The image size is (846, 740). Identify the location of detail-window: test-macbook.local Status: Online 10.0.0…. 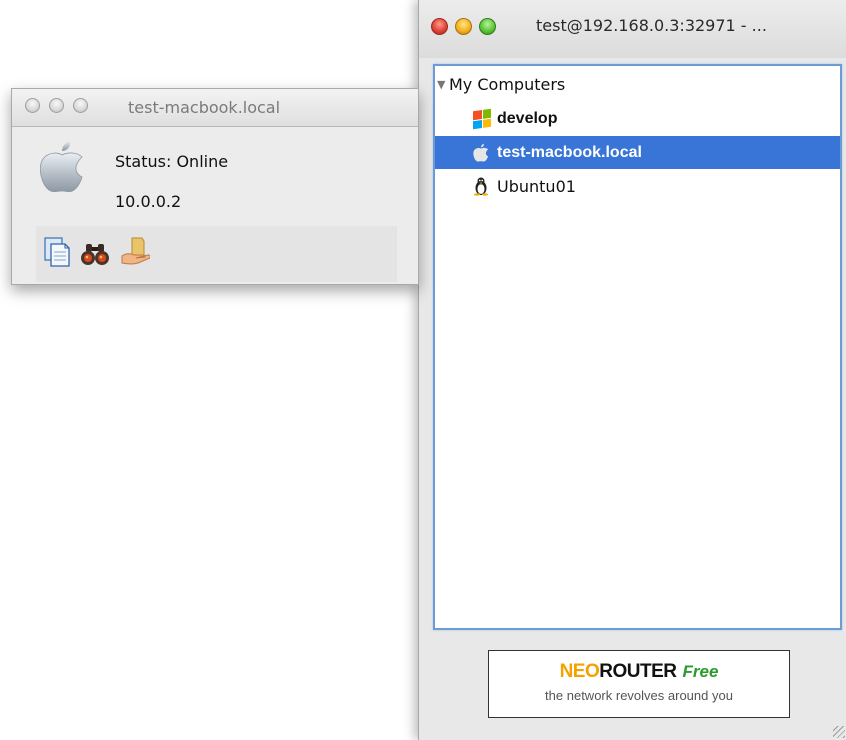
(215, 186).